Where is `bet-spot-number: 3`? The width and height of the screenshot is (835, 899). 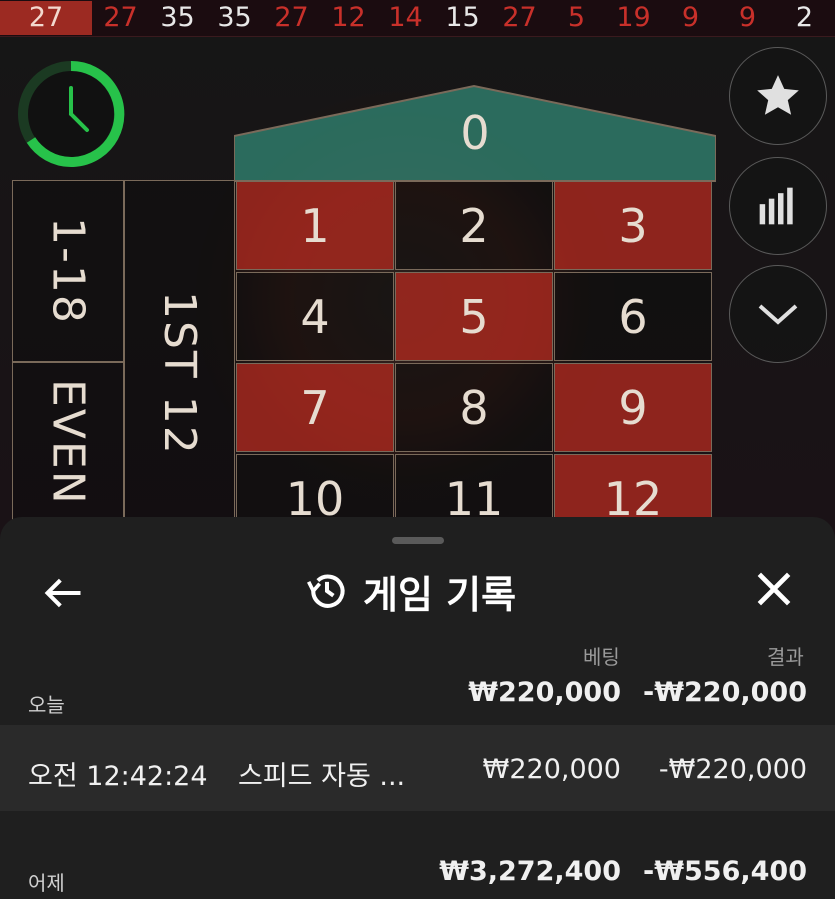 bet-spot-number: 3 is located at coordinates (633, 225).